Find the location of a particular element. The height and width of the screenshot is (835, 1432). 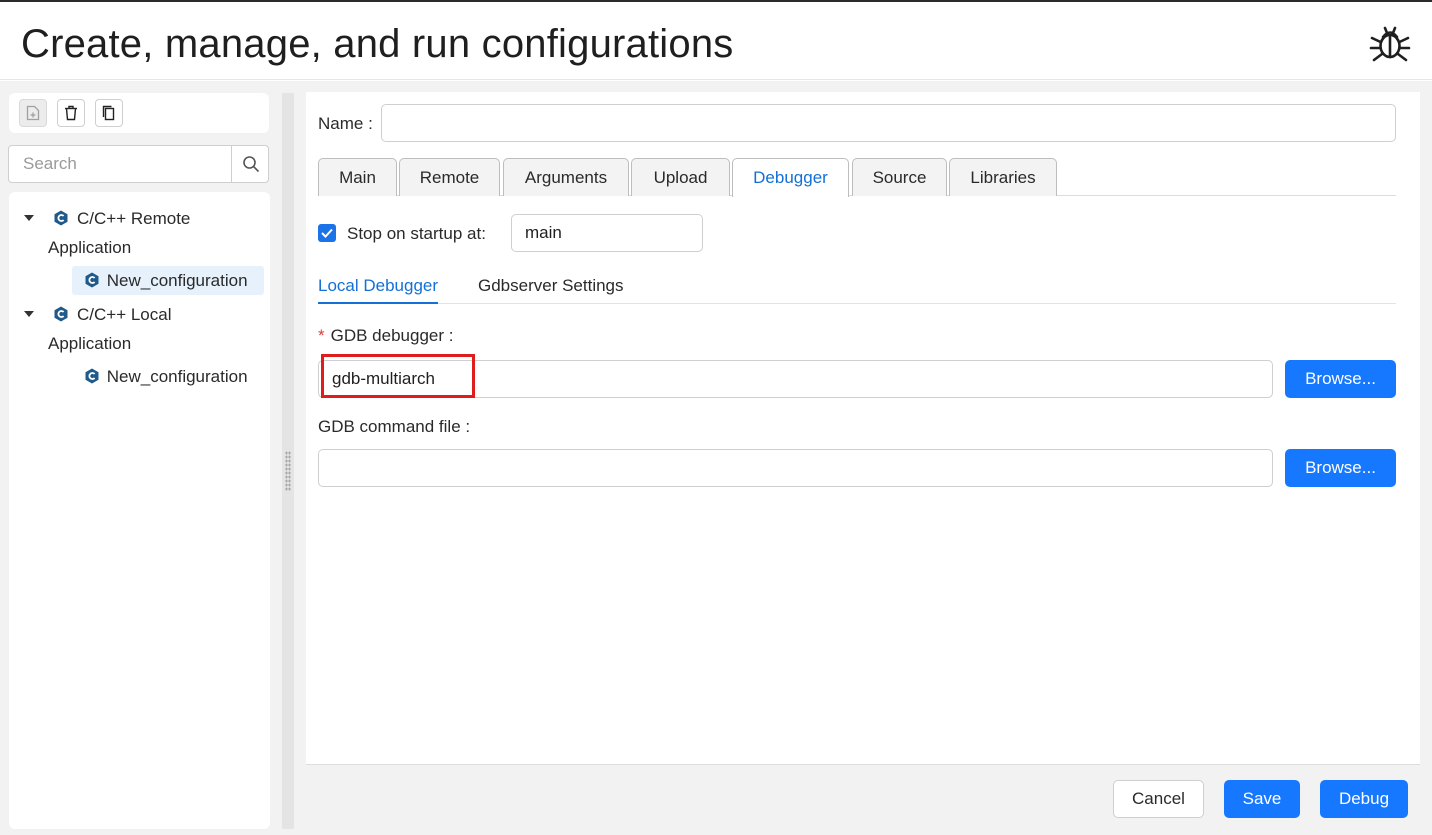

tab-main: Main is located at coordinates (357, 177).